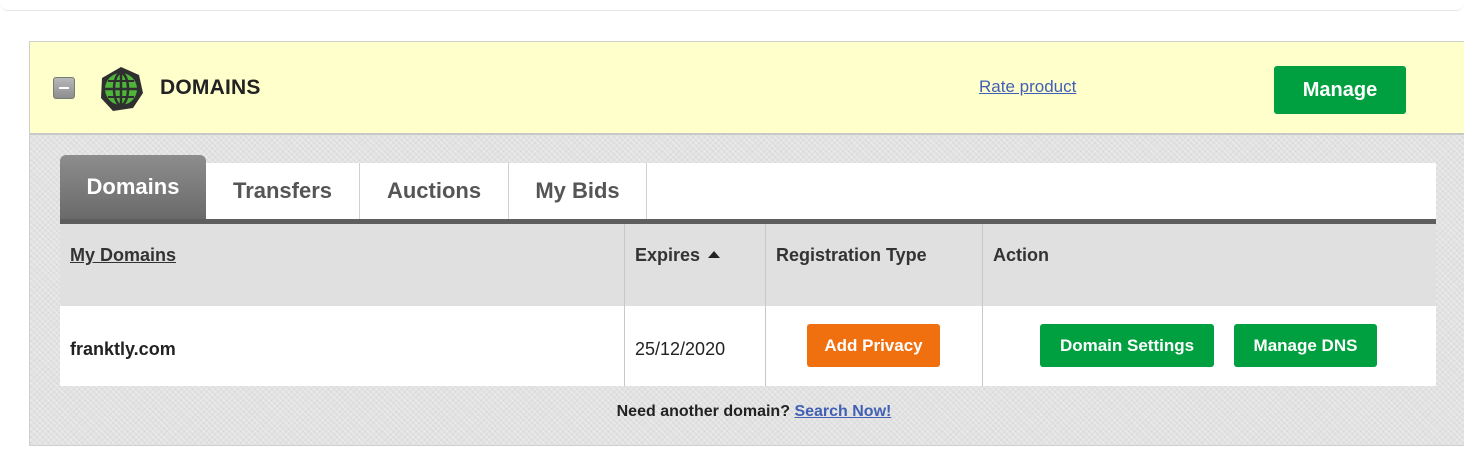 The width and height of the screenshot is (1464, 450). What do you see at coordinates (434, 191) in the screenshot?
I see `tab-auctions: Auctions` at bounding box center [434, 191].